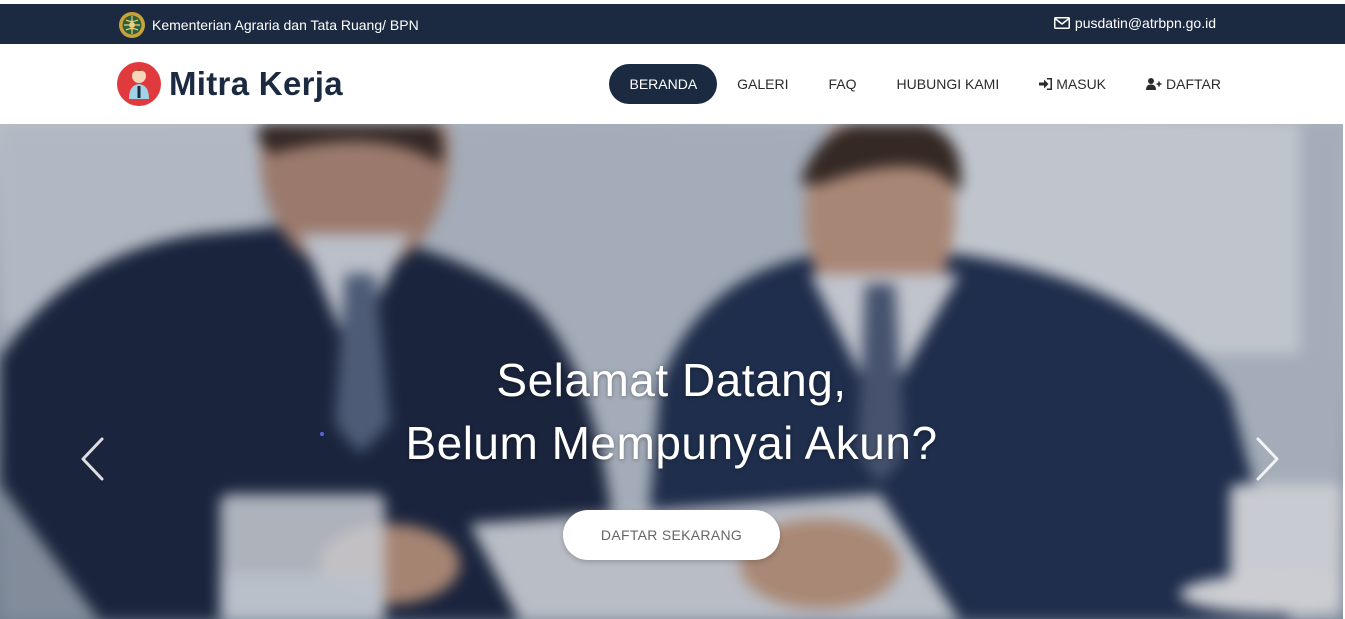 This screenshot has height=619, width=1345. What do you see at coordinates (93, 459) in the screenshot?
I see `chevron-left-icon` at bounding box center [93, 459].